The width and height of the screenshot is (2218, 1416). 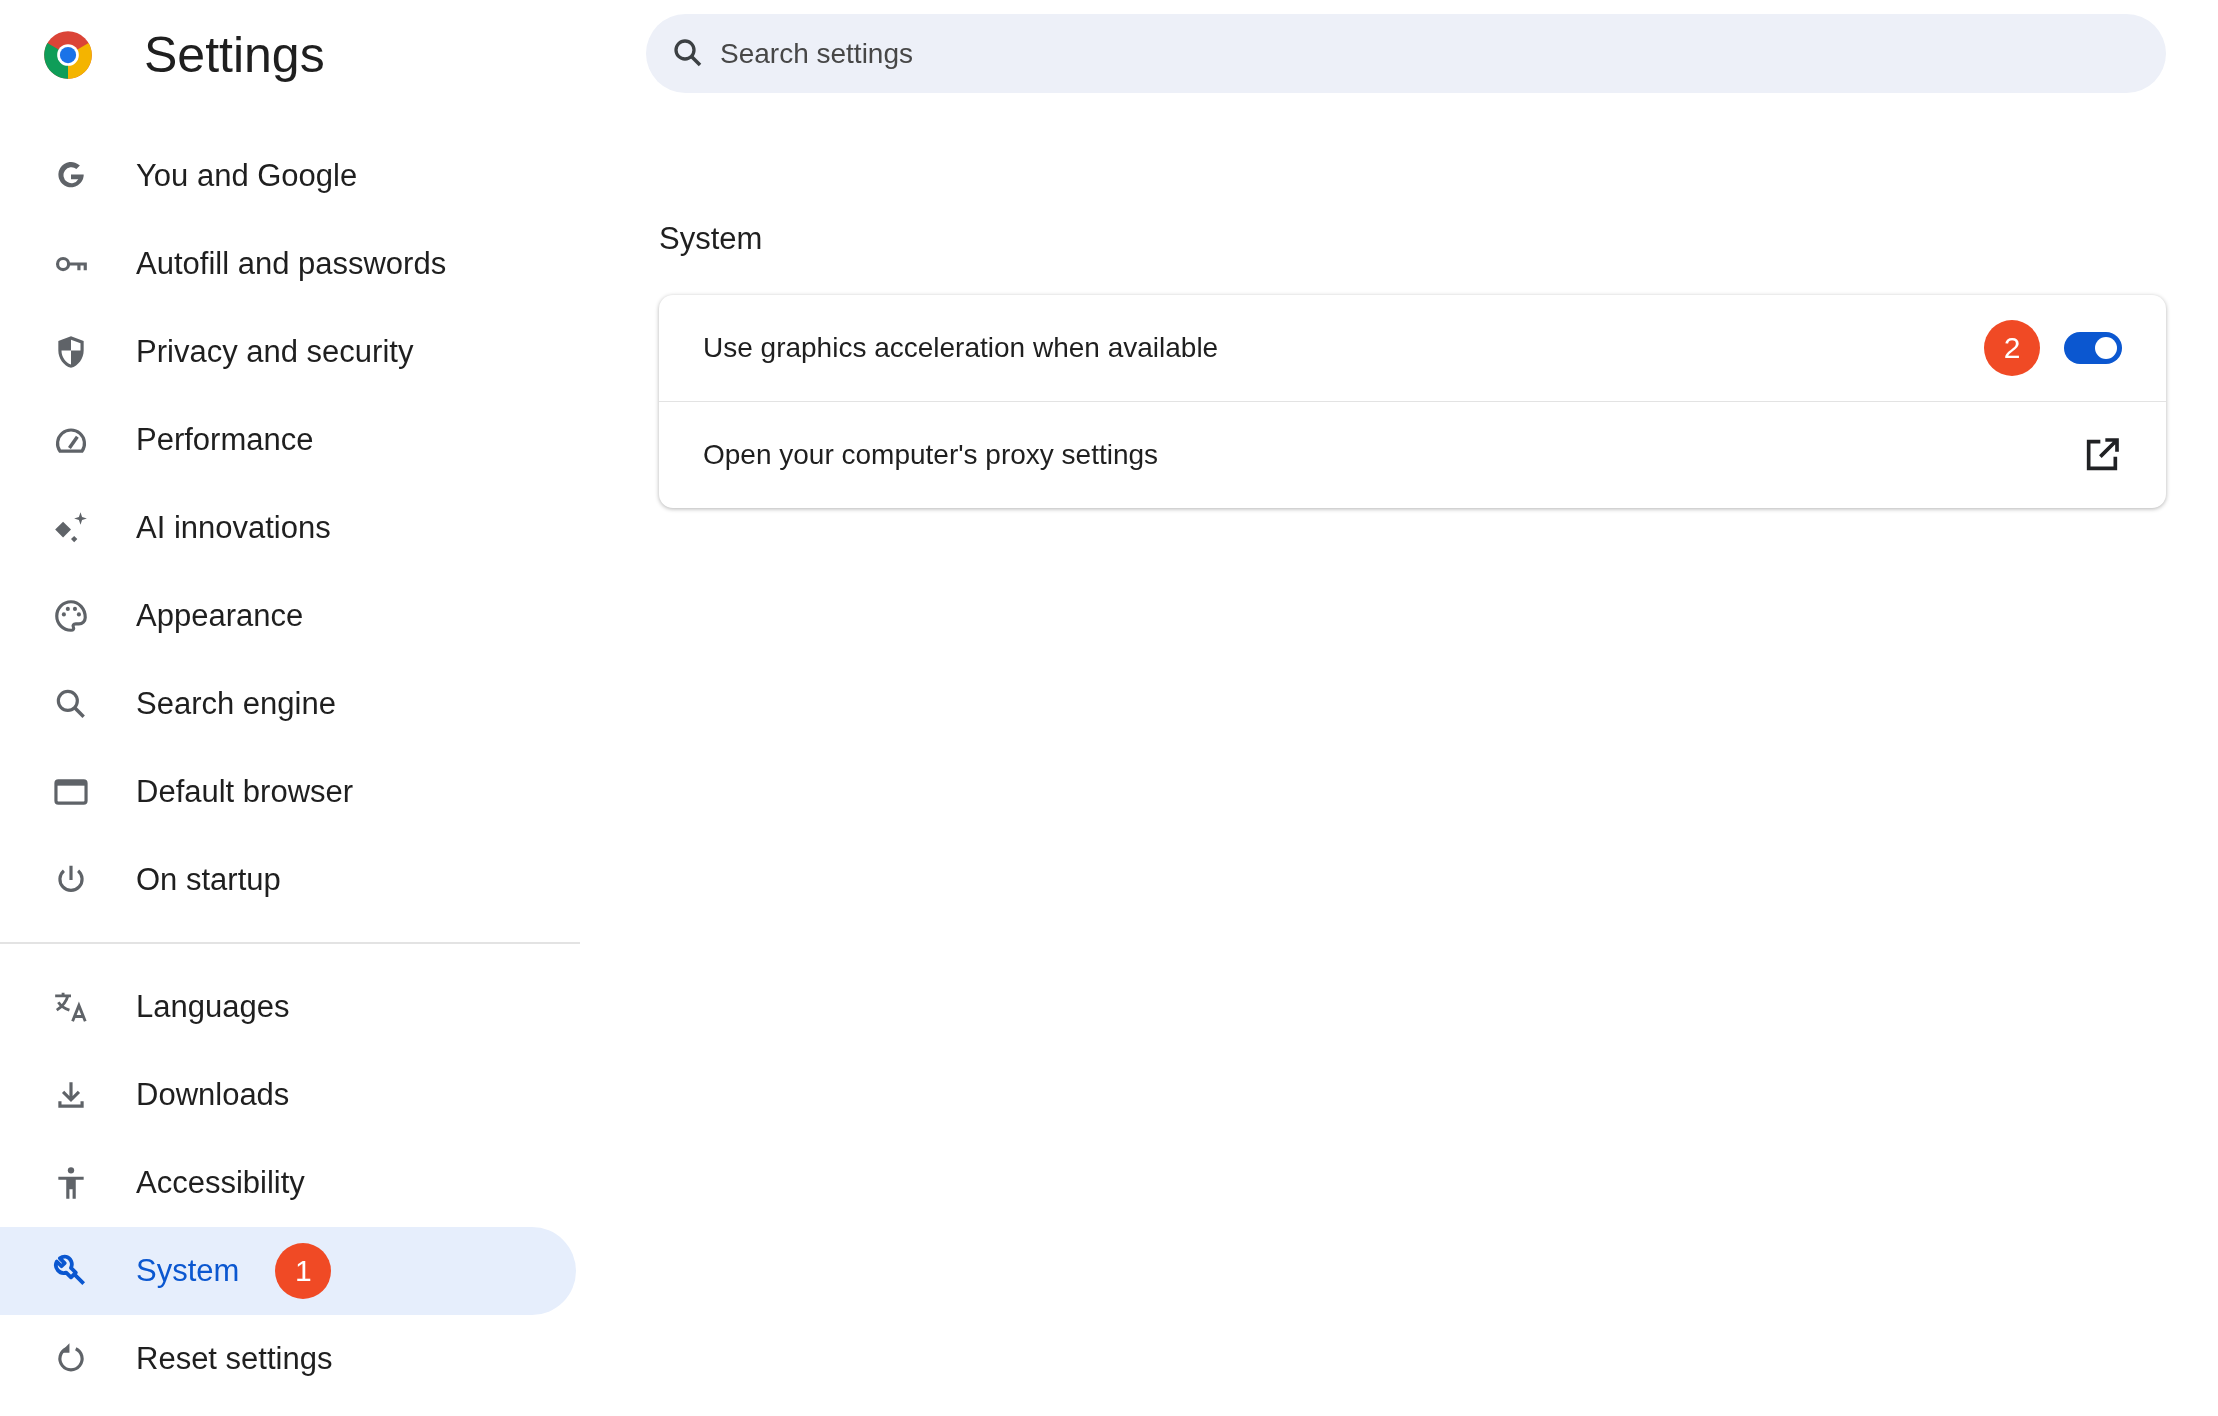 I want to click on palette-icon, so click(x=71, y=616).